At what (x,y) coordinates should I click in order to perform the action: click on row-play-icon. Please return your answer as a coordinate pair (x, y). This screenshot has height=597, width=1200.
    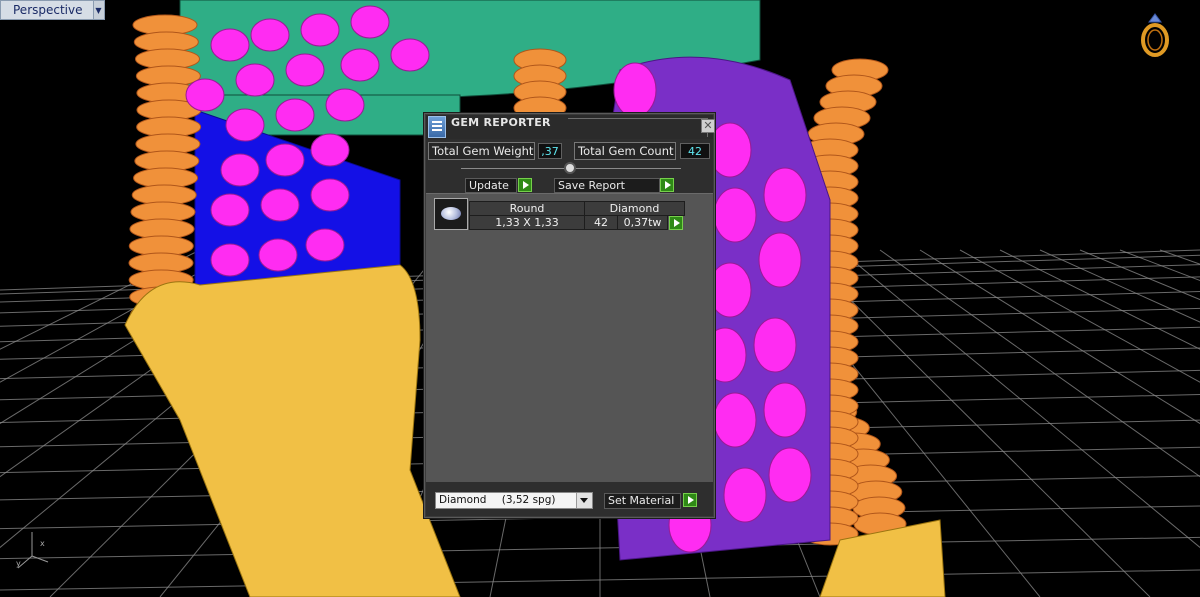
    Looking at the image, I should click on (676, 223).